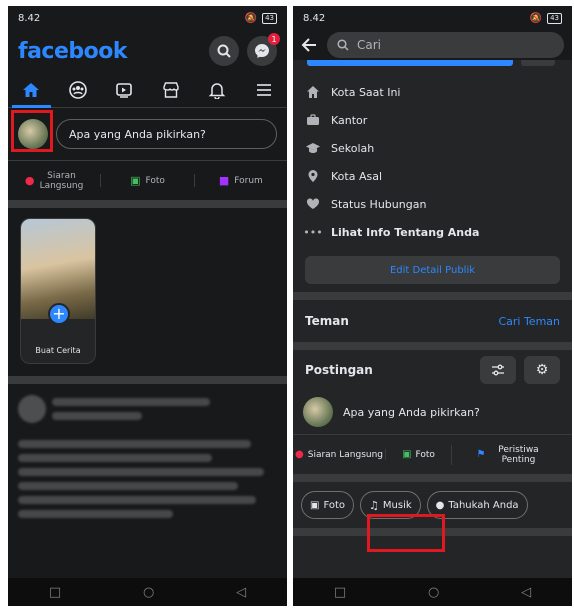 The image size is (574, 614). I want to click on composer-actions: ● Siaran Langsung ▣ Foto ■ Forum, so click(147, 180).